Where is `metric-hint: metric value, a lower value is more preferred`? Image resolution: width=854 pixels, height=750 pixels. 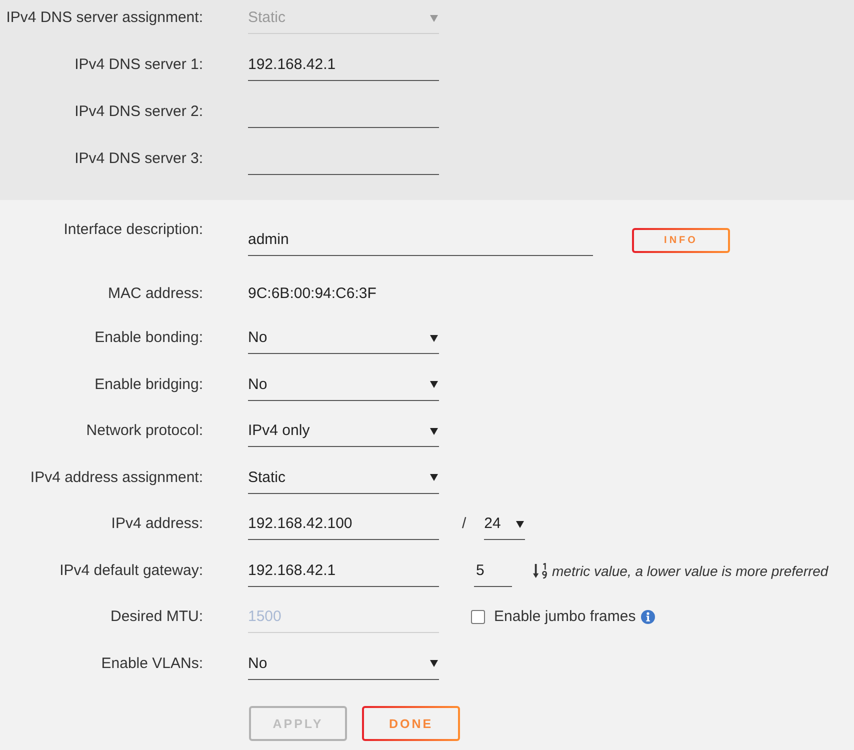 metric-hint: metric value, a lower value is more preferred is located at coordinates (690, 571).